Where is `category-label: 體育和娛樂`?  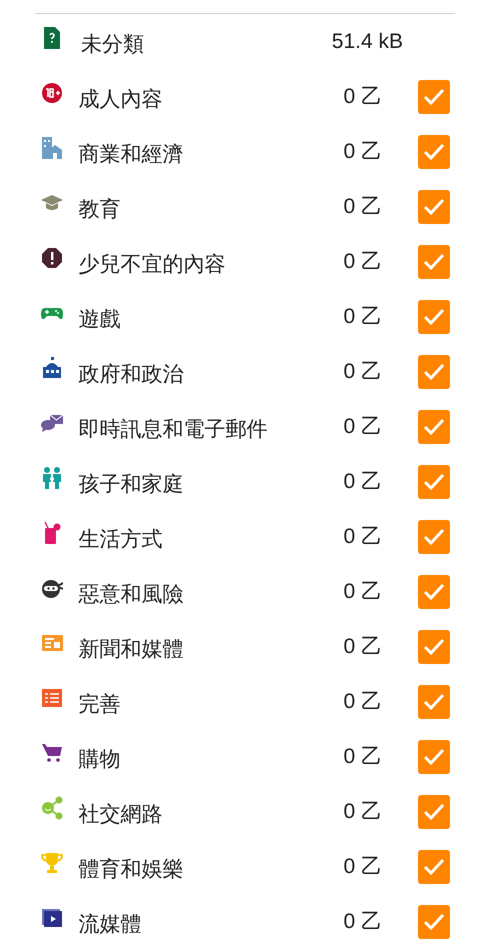
category-label: 體育和娛樂 is located at coordinates (131, 869).